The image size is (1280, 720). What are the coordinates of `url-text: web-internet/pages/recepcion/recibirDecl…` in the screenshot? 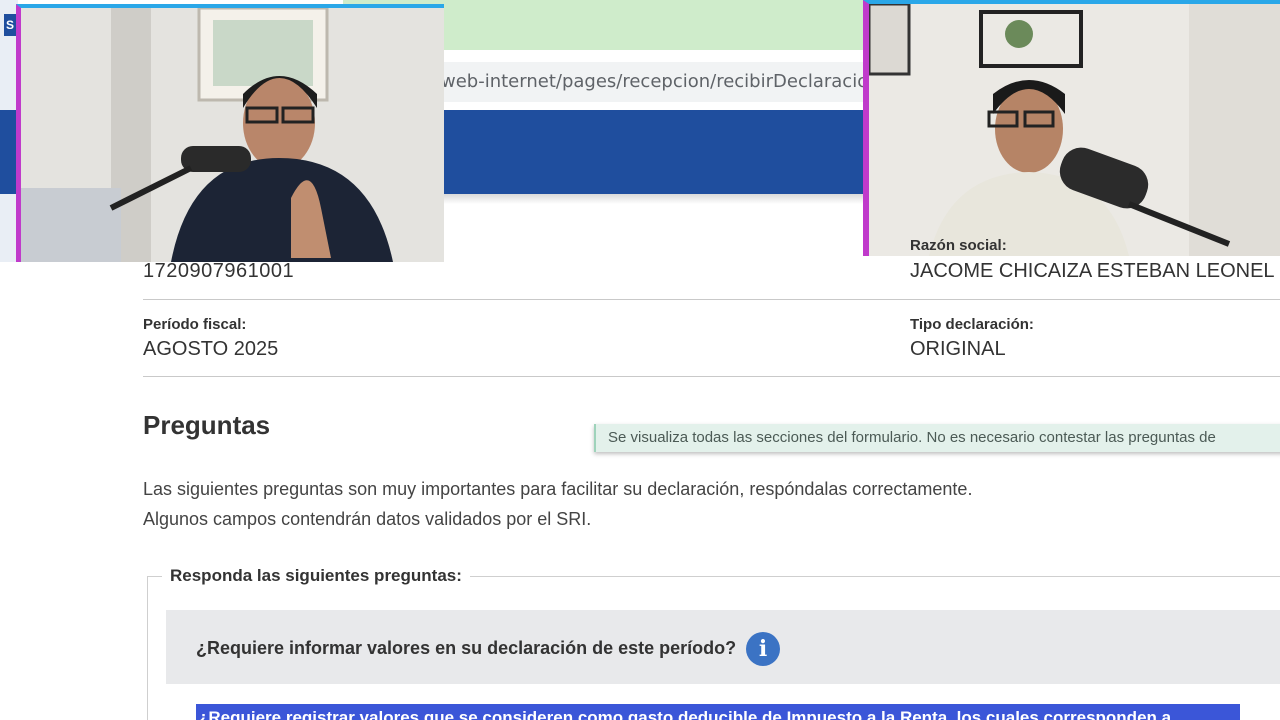 It's located at (652, 81).